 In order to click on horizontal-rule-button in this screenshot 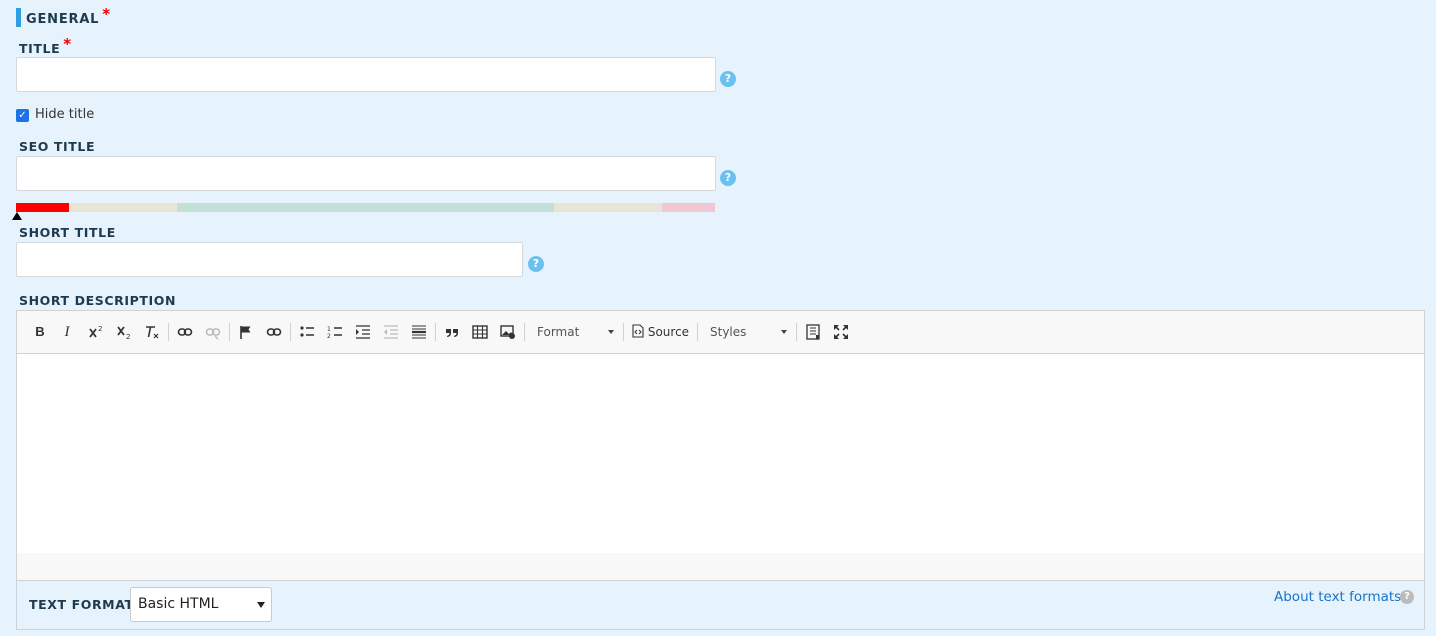, I will do `click(419, 332)`.